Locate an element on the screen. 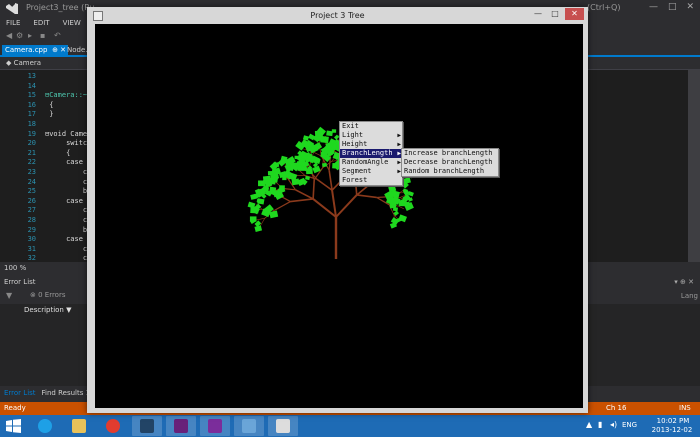  new-file-icon: ▪ is located at coordinates (42, 35).